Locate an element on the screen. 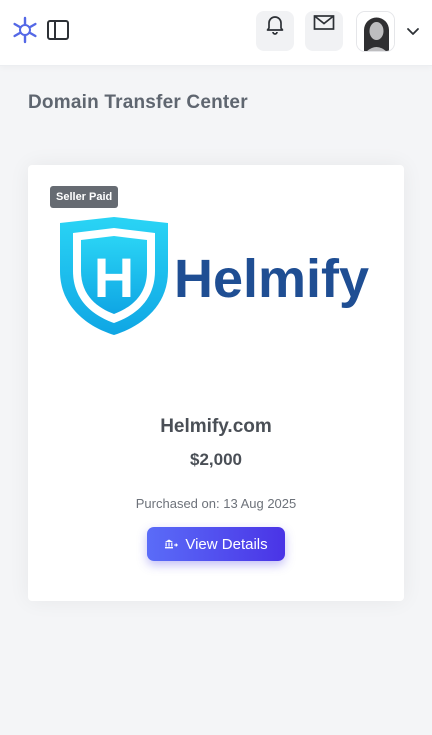 This screenshot has height=735, width=432. mail-icon is located at coordinates (324, 25).